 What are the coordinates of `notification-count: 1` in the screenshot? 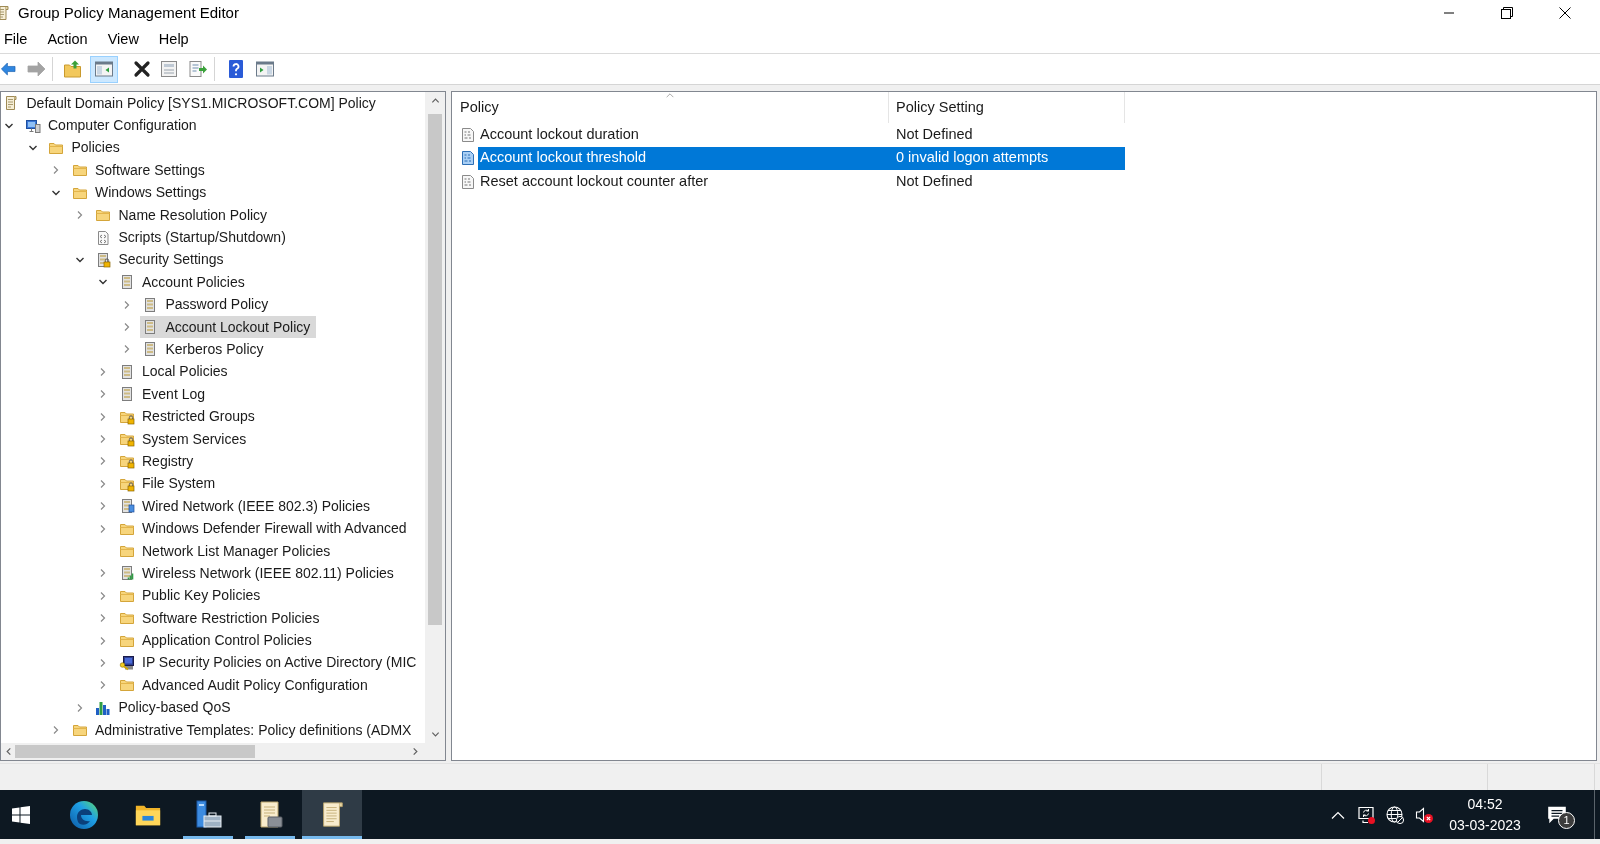 It's located at (1566, 820).